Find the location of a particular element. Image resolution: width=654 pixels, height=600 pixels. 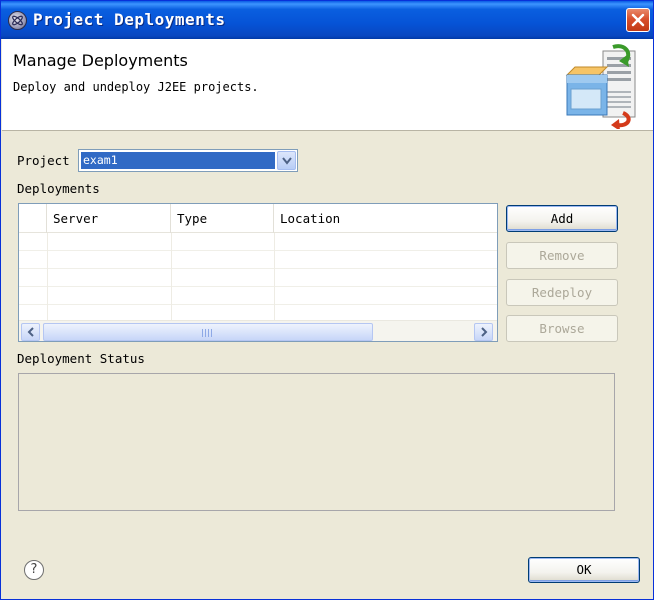

add-button: Add is located at coordinates (562, 218).